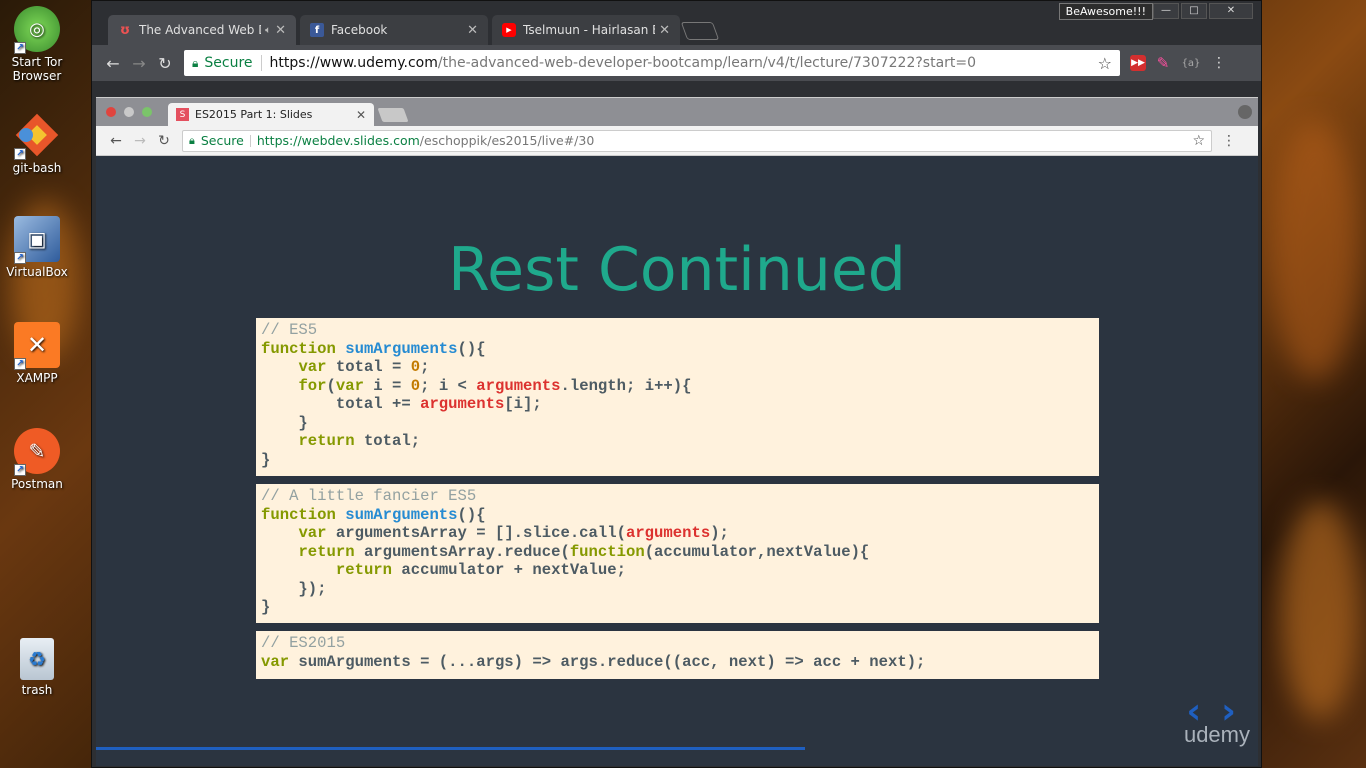 Image resolution: width=1366 pixels, height=768 pixels. Describe the element at coordinates (1105, 11) in the screenshot. I see `profile-badge: BeAwesome!!!` at that location.